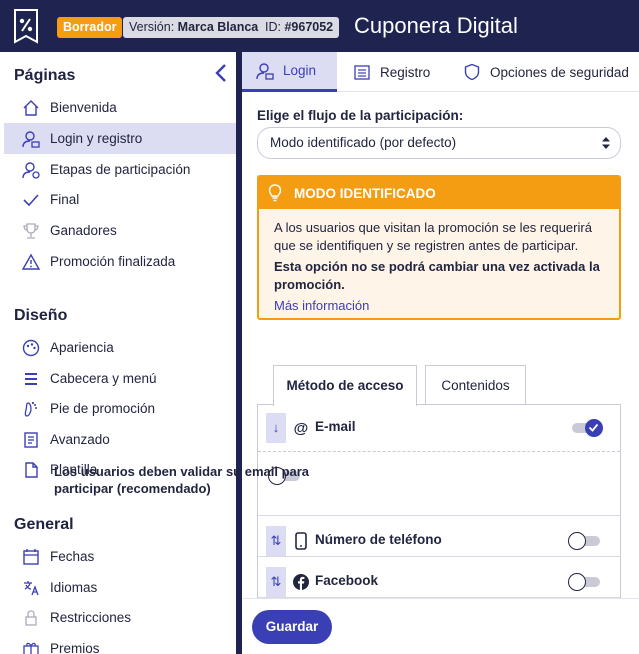 This screenshot has height=654, width=639. What do you see at coordinates (31, 348) in the screenshot?
I see `palette-icon` at bounding box center [31, 348].